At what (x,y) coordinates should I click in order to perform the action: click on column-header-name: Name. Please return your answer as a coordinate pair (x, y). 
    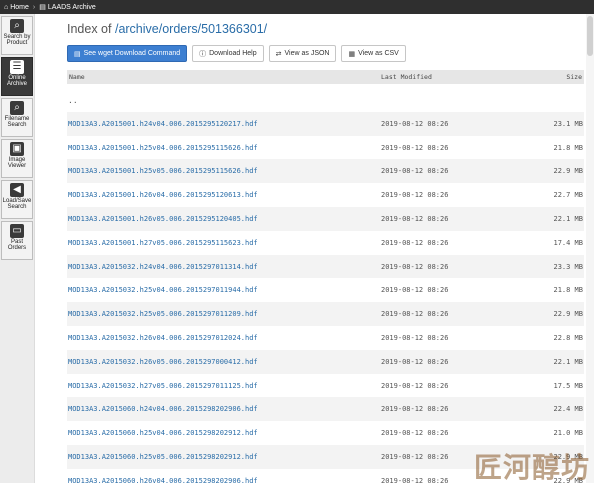
    Looking at the image, I should click on (77, 77).